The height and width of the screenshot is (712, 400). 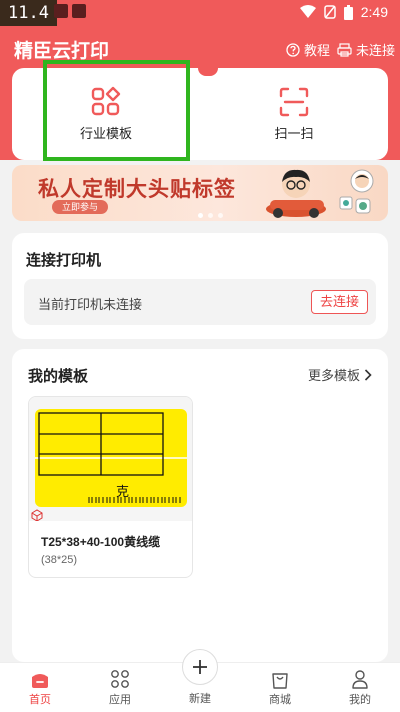 What do you see at coordinates (294, 102) in the screenshot?
I see `scan-icon` at bounding box center [294, 102].